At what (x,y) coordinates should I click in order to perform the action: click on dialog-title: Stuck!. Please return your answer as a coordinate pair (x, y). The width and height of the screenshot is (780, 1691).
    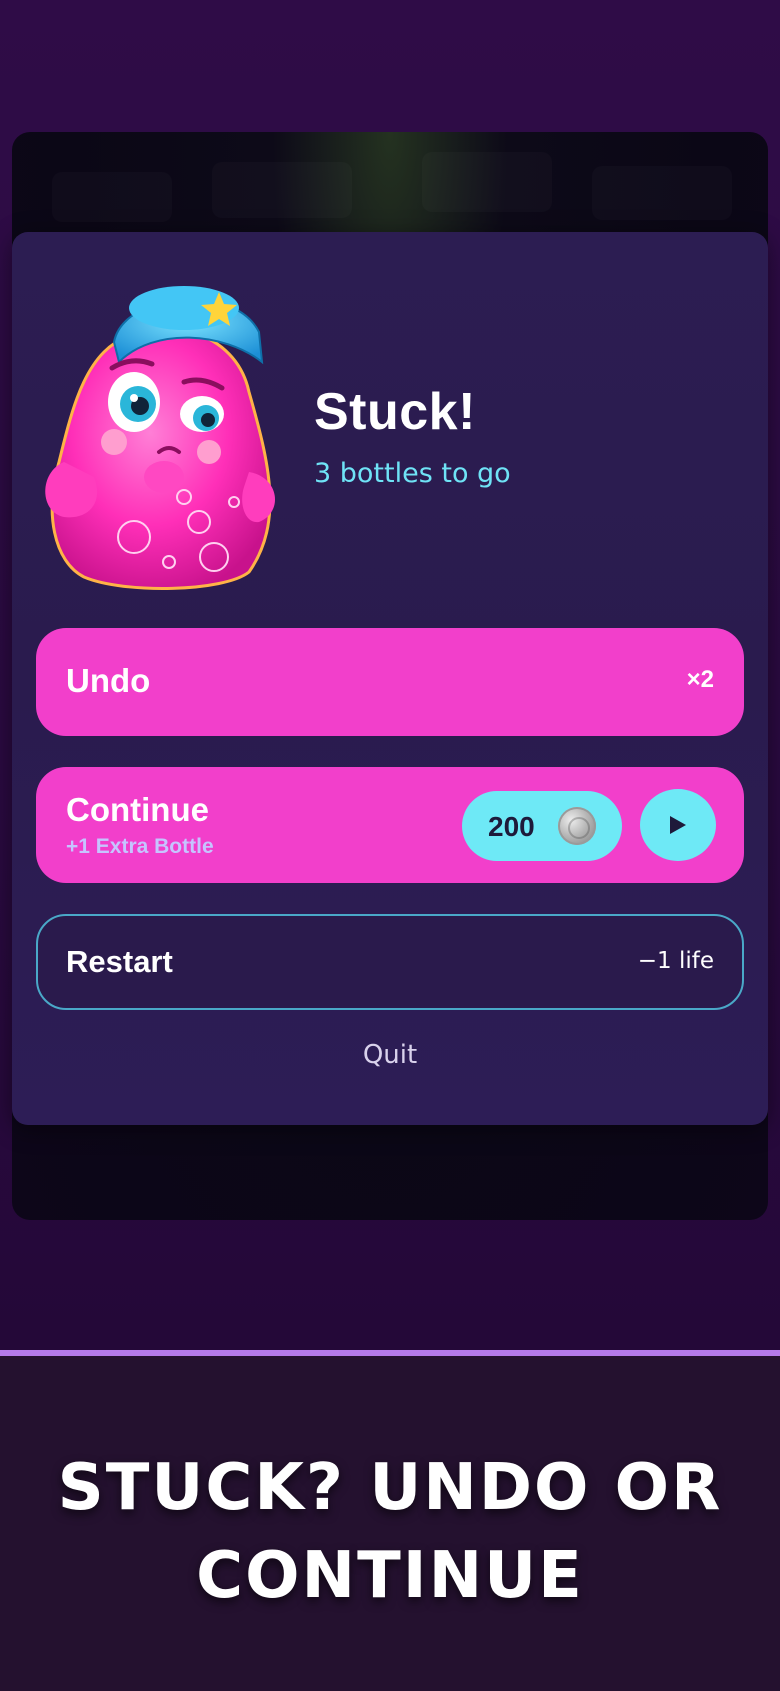
    Looking at the image, I should click on (395, 412).